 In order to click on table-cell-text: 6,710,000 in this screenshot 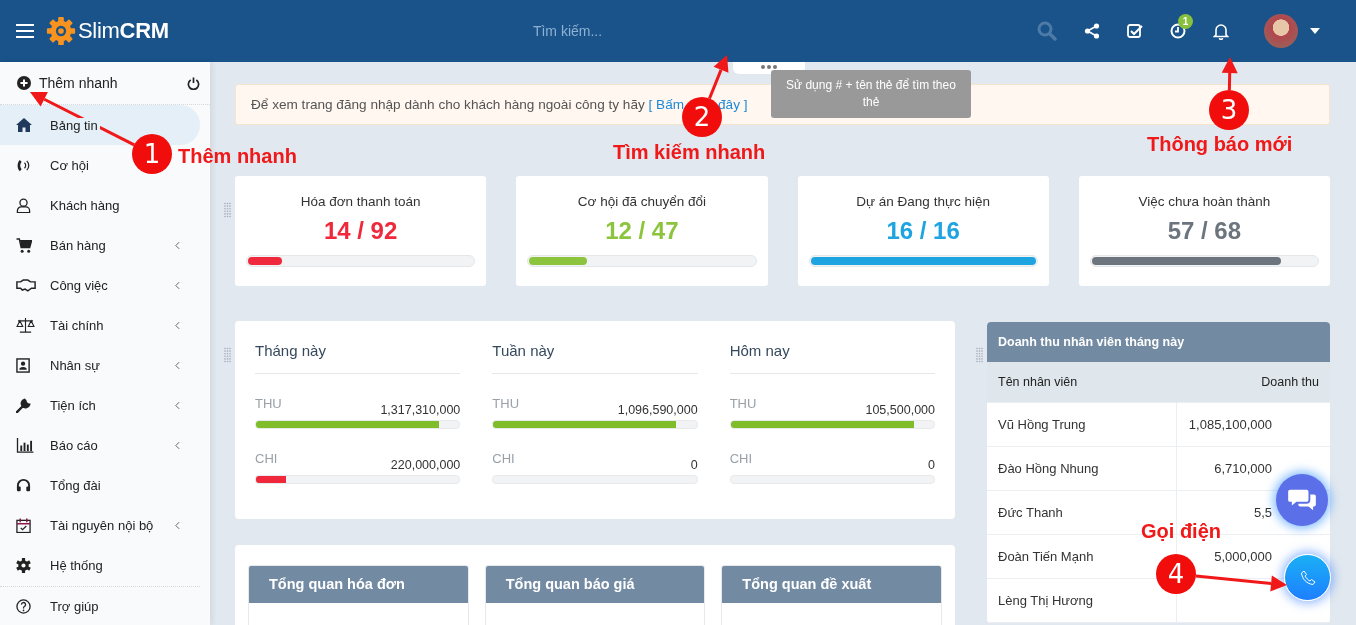, I will do `click(1243, 468)`.